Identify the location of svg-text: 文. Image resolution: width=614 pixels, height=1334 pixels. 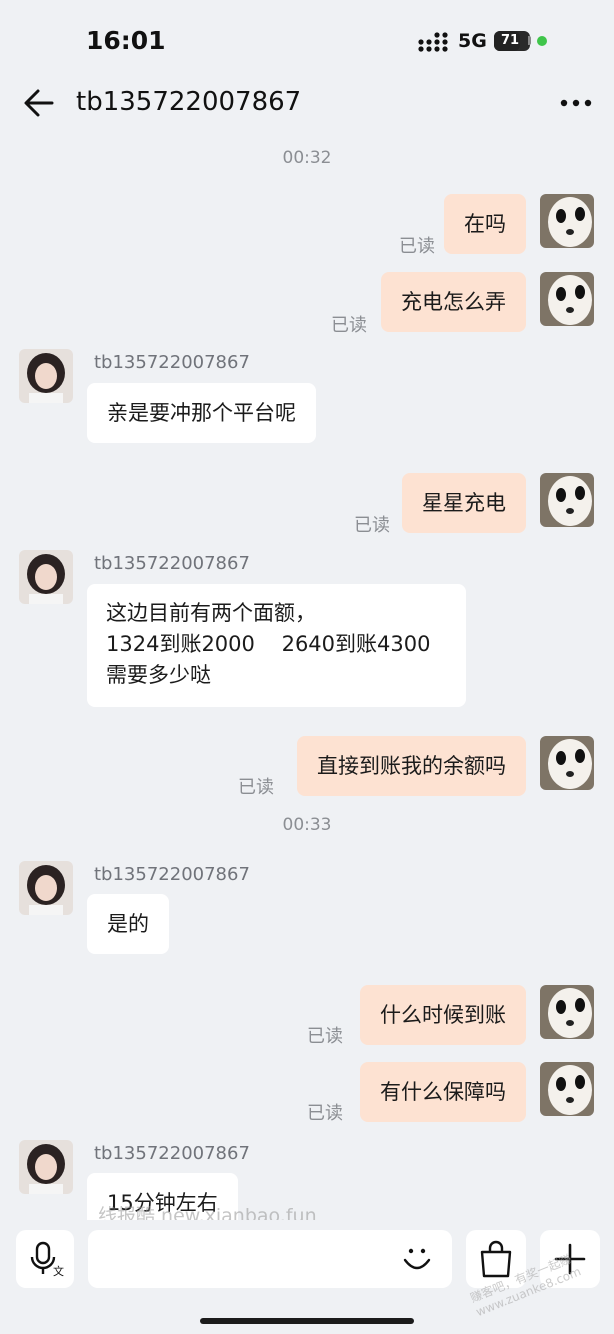
(58, 1271).